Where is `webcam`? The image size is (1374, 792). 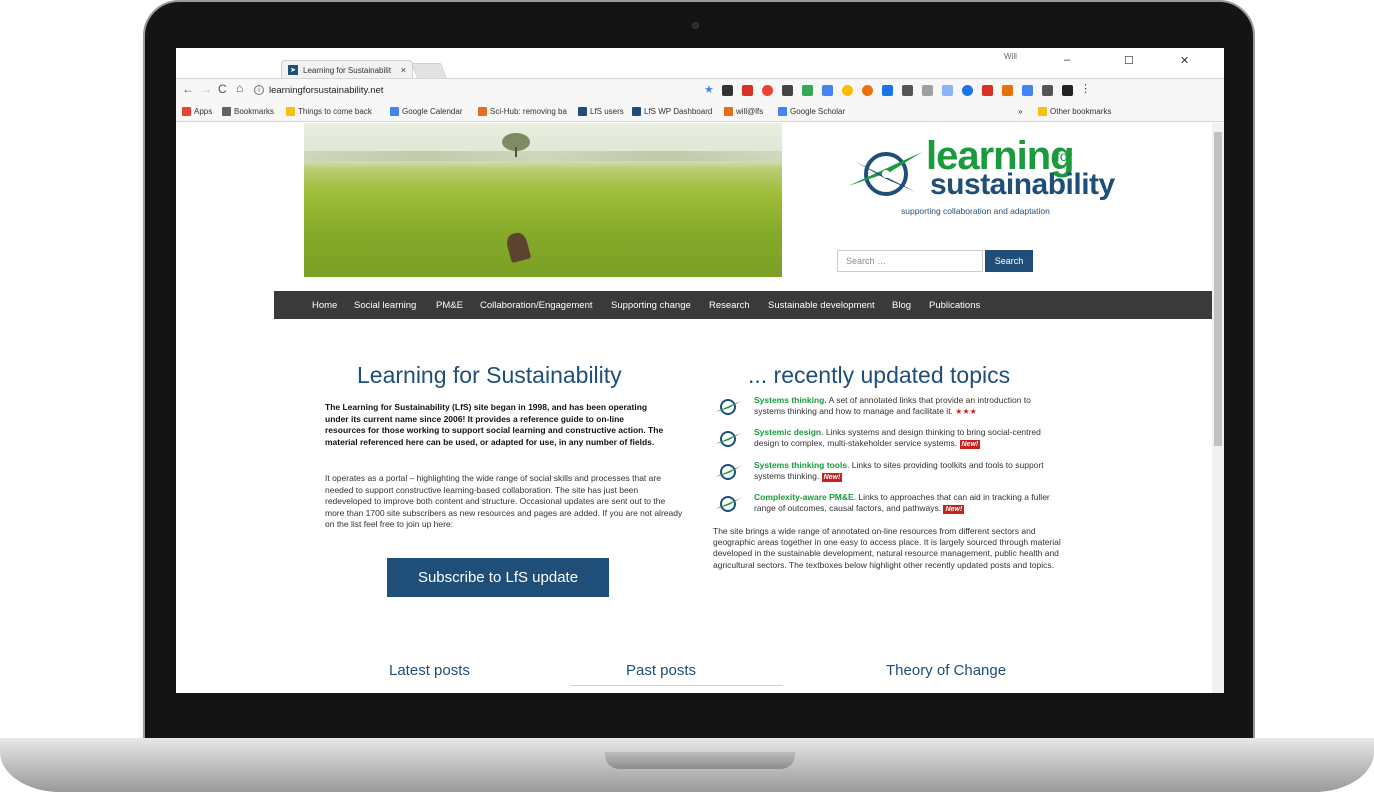
webcam is located at coordinates (695, 25).